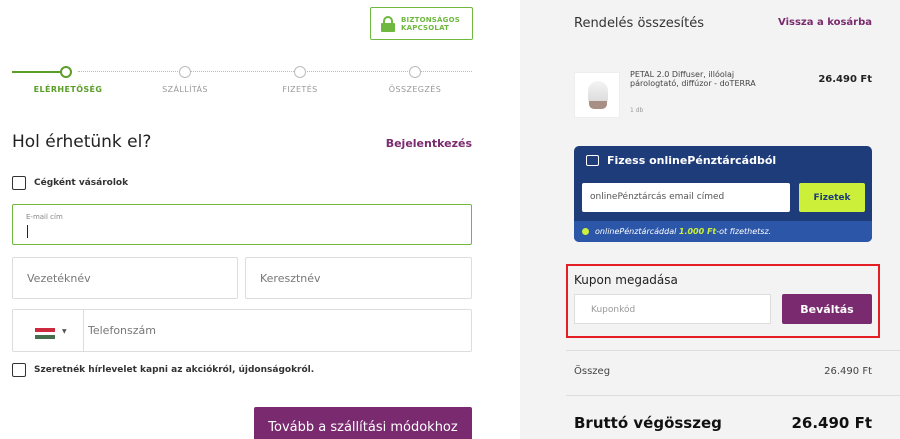 This screenshot has width=900, height=439. What do you see at coordinates (415, 72) in the screenshot?
I see `step-dot-summary` at bounding box center [415, 72].